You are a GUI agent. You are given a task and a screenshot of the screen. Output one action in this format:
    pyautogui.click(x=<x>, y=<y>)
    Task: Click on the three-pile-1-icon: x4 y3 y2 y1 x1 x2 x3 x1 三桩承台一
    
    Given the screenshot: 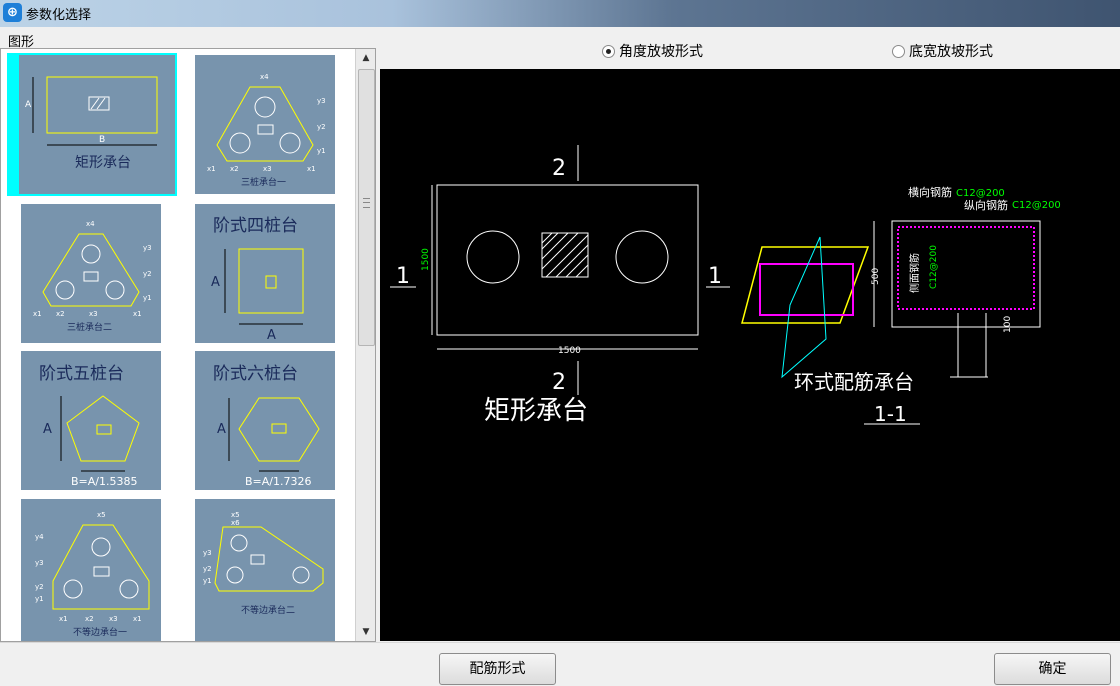 What is the action you would take?
    pyautogui.click(x=266, y=130)
    